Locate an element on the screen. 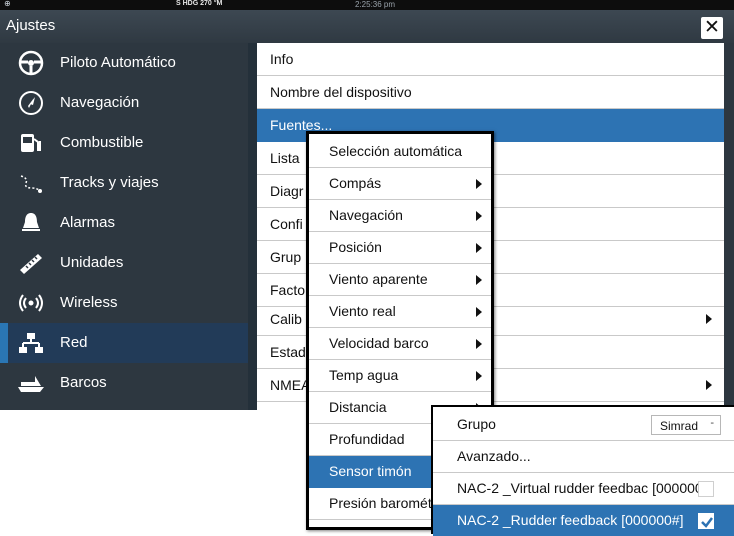 The image size is (734, 536). sidebar-item-alarms: Alarmas is located at coordinates (124, 223).